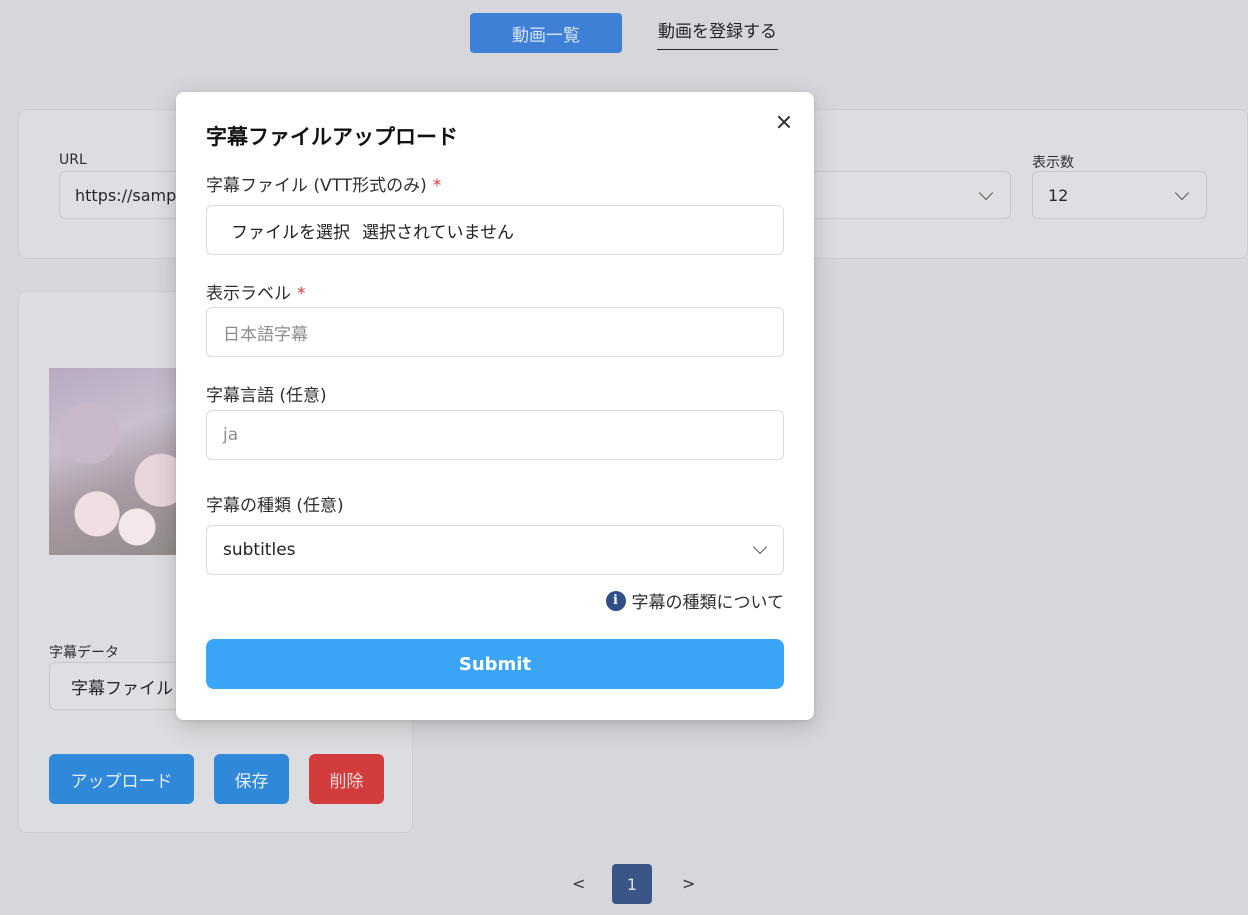 This screenshot has width=1248, height=915. What do you see at coordinates (259, 550) in the screenshot?
I see `kind-select-value: subtitles` at bounding box center [259, 550].